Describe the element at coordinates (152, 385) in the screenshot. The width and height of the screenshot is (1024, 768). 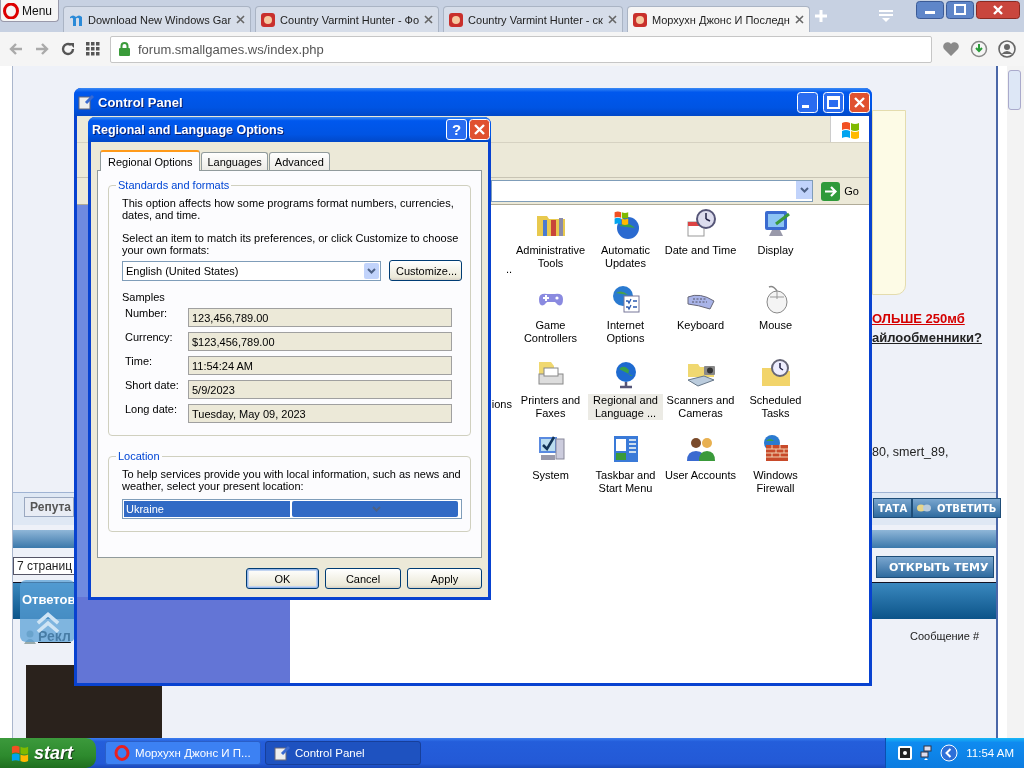
I see `sample-label: Short date:` at that location.